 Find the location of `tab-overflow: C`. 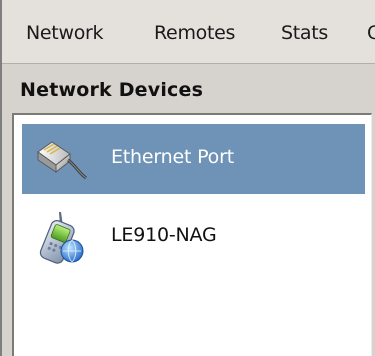

tab-overflow: C is located at coordinates (371, 33).